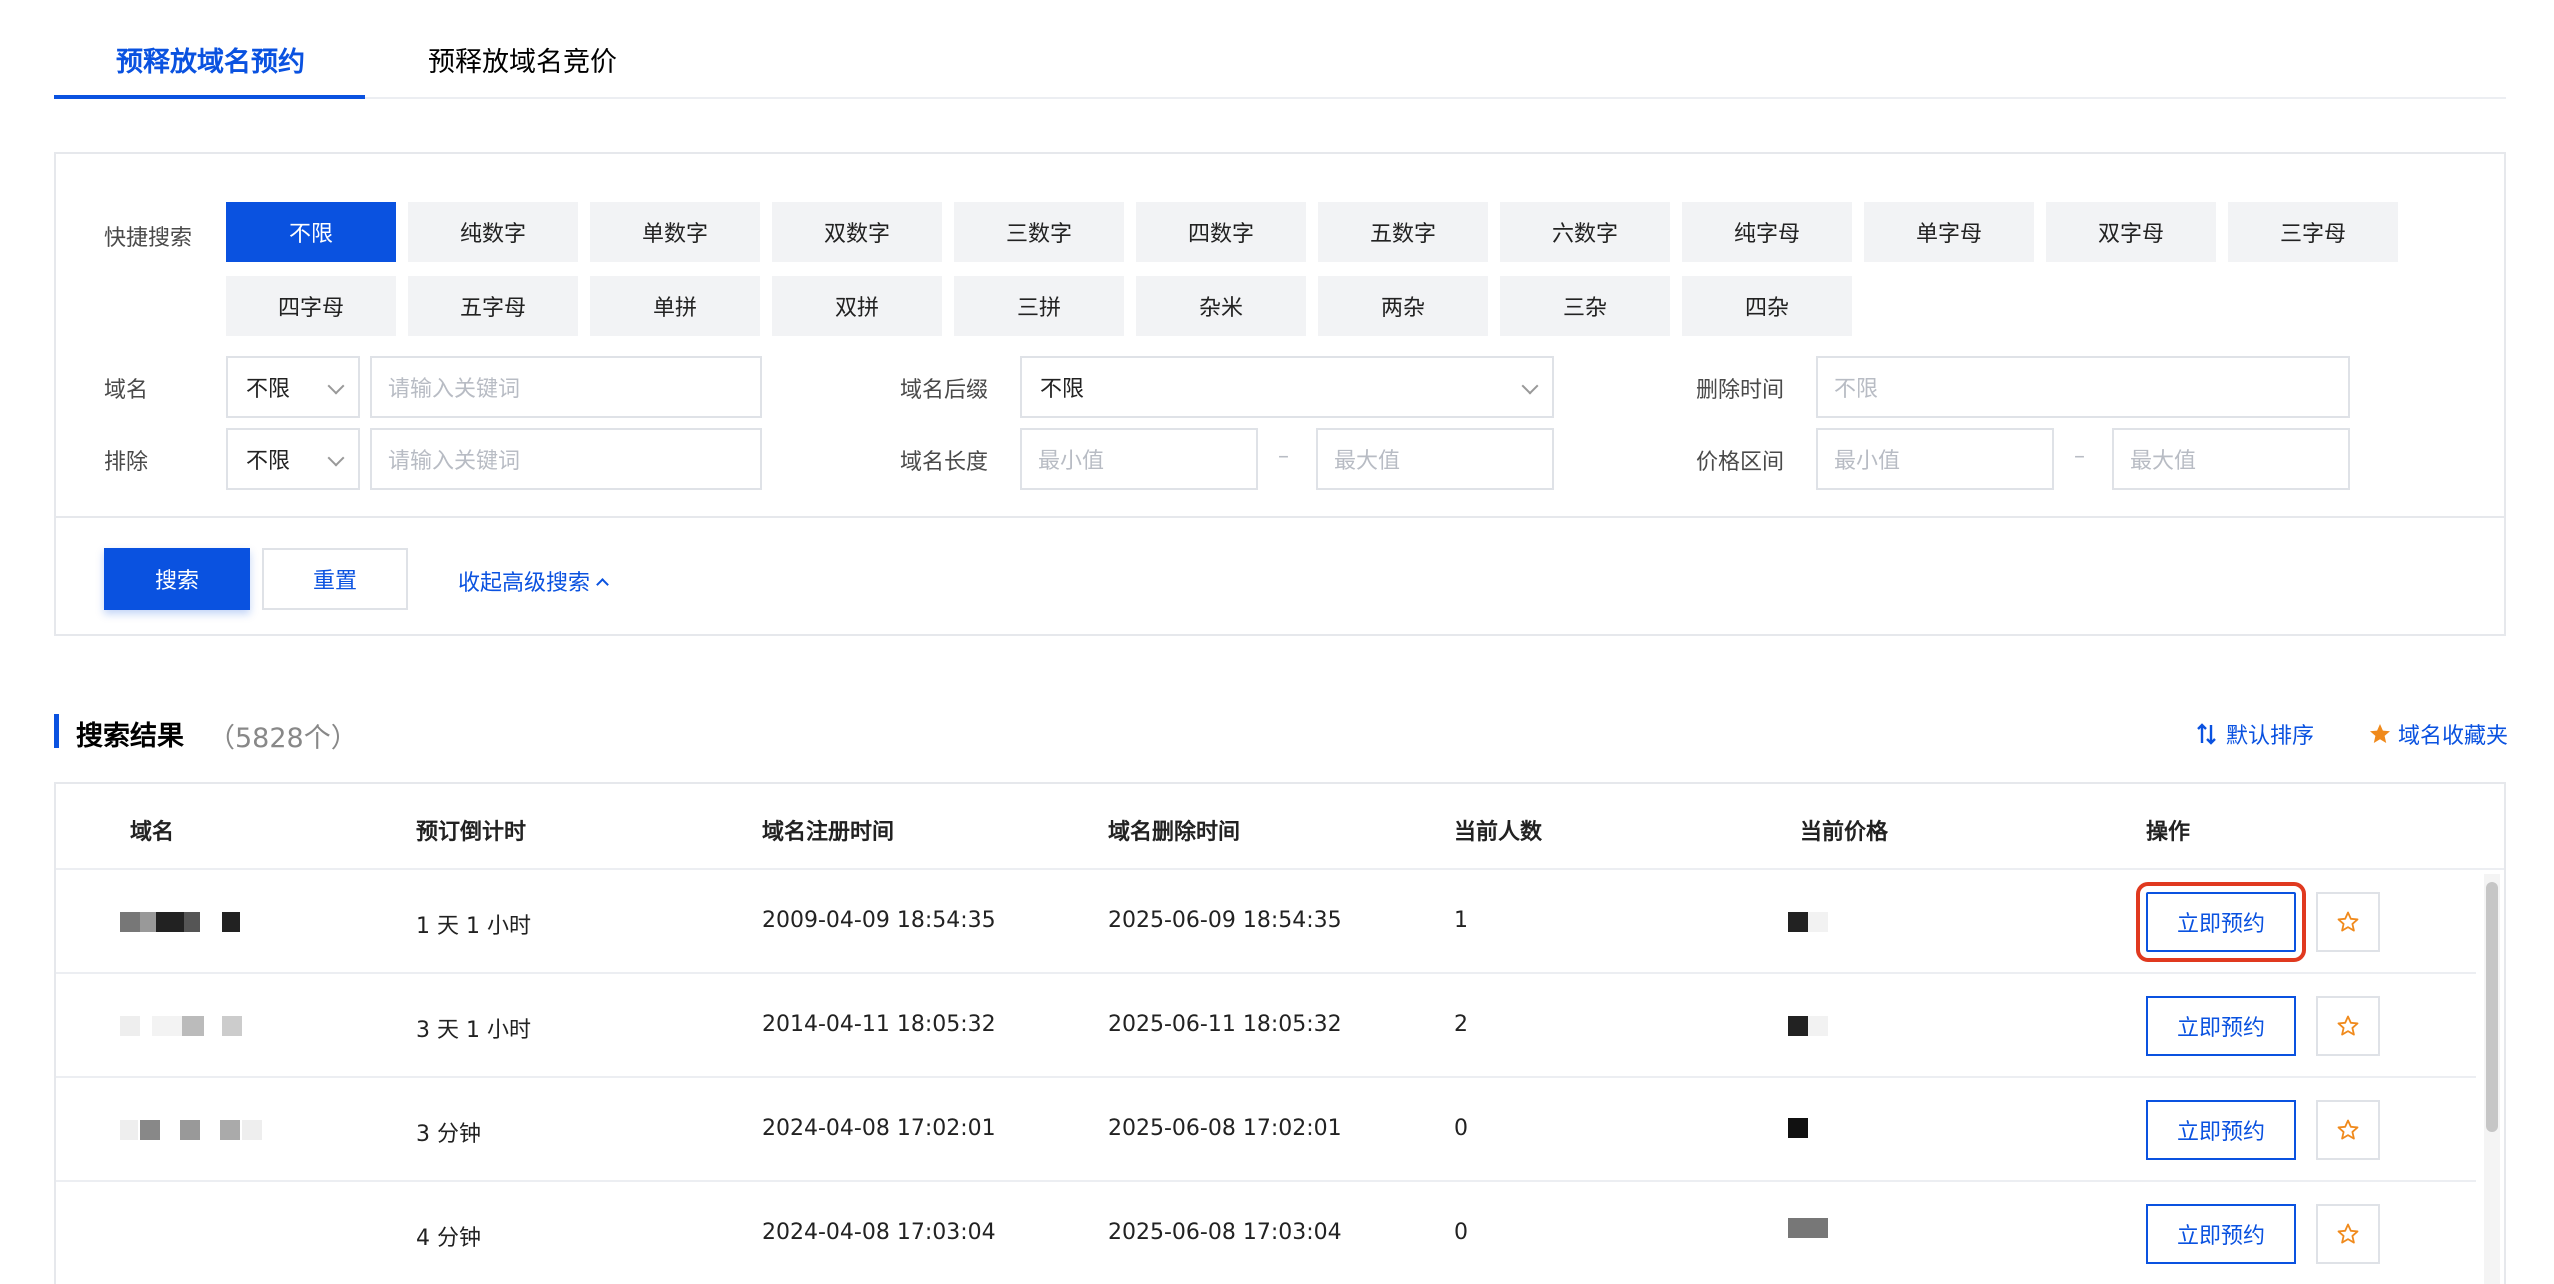 This screenshot has width=2554, height=1284. What do you see at coordinates (857, 306) in the screenshot?
I see `quick-chip: 双拼` at bounding box center [857, 306].